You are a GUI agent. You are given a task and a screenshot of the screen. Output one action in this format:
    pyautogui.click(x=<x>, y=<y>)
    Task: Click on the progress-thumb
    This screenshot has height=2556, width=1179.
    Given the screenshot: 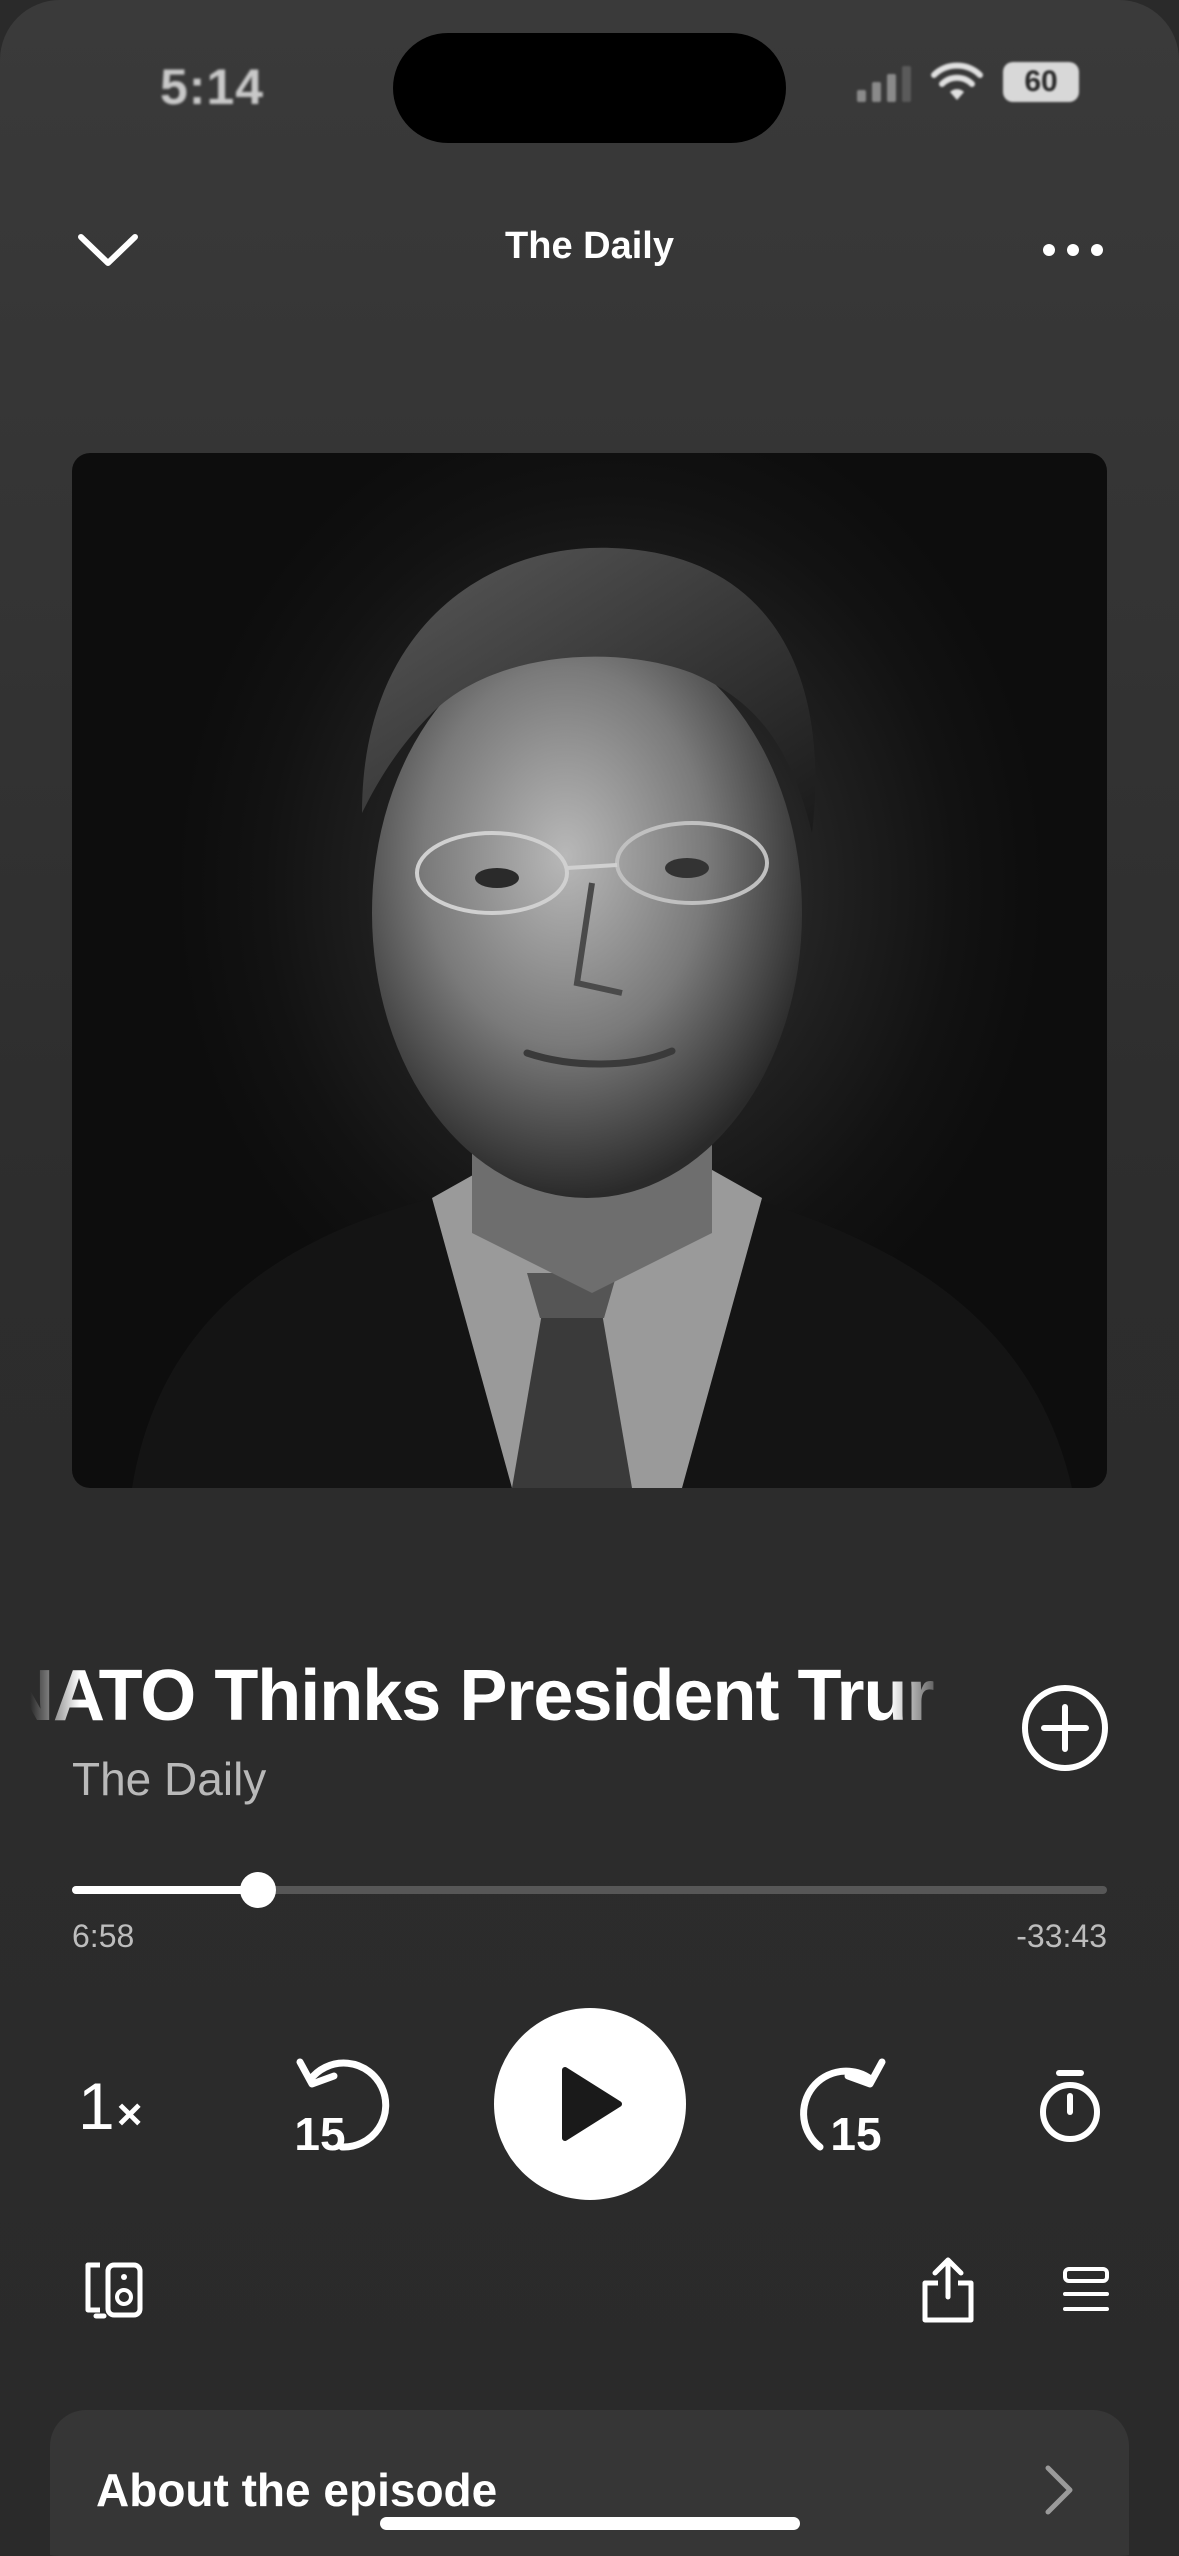 What is the action you would take?
    pyautogui.click(x=258, y=1890)
    